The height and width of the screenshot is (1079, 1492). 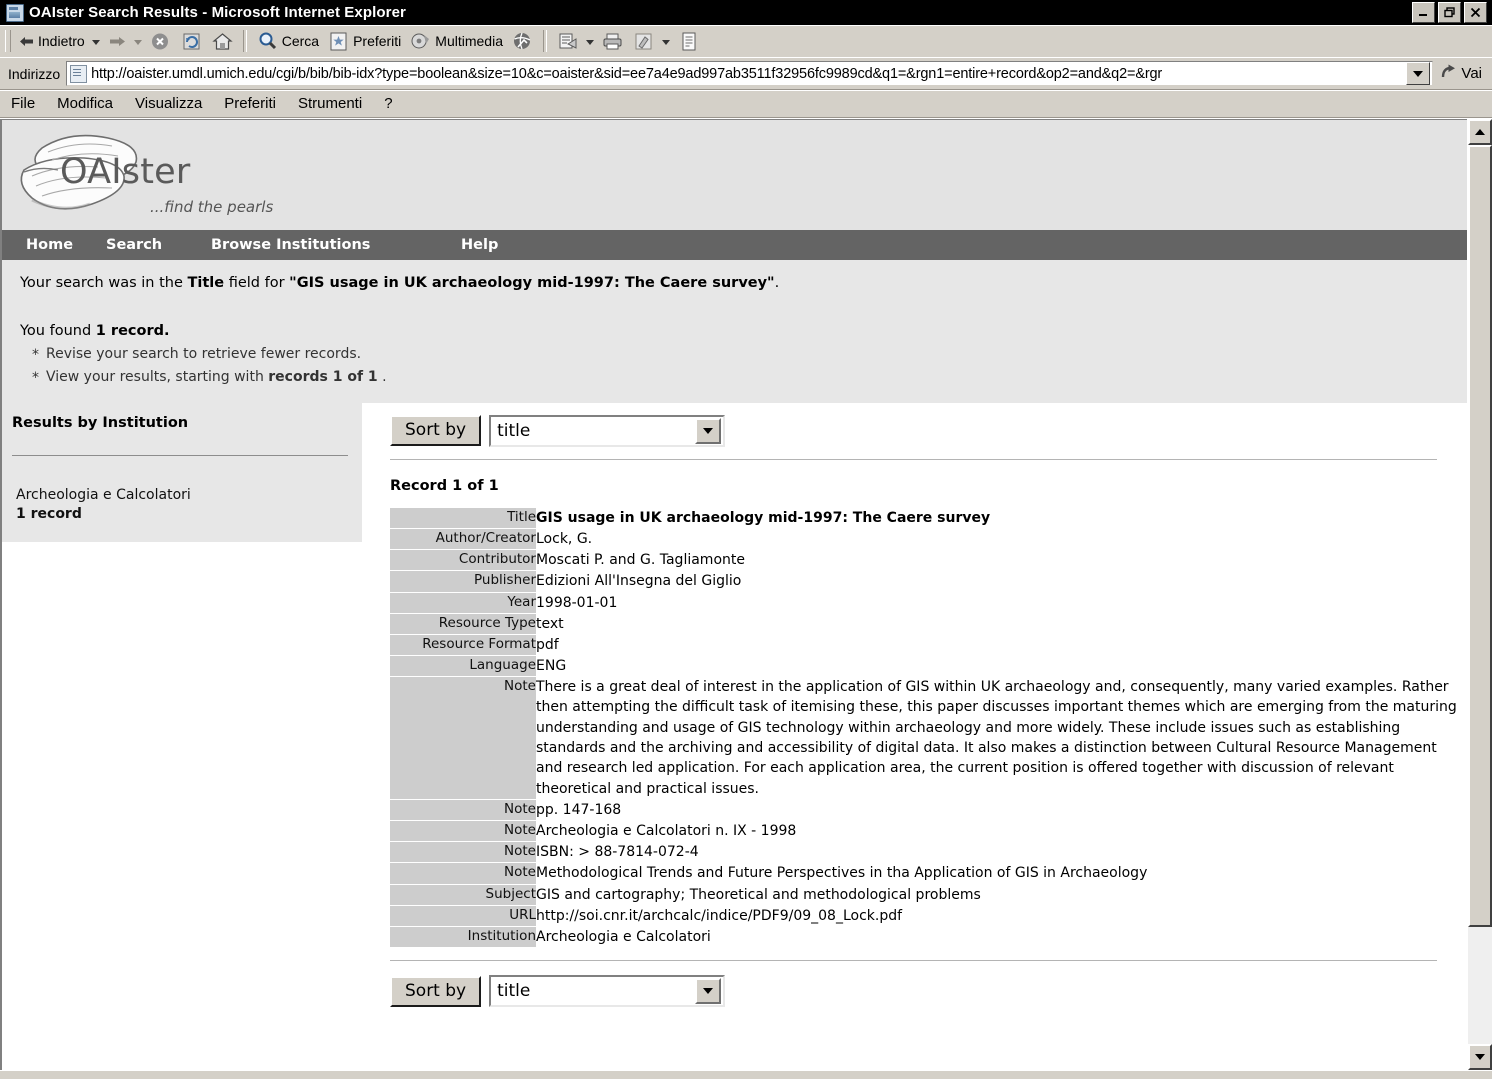 I want to click on menu-item-help: ?, so click(x=388, y=103).